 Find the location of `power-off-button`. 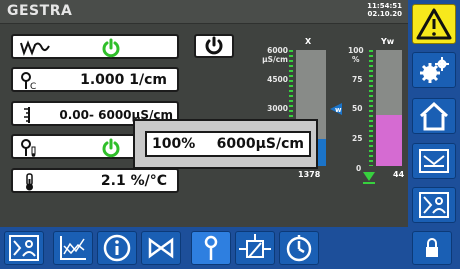

power-off-button is located at coordinates (214, 46).